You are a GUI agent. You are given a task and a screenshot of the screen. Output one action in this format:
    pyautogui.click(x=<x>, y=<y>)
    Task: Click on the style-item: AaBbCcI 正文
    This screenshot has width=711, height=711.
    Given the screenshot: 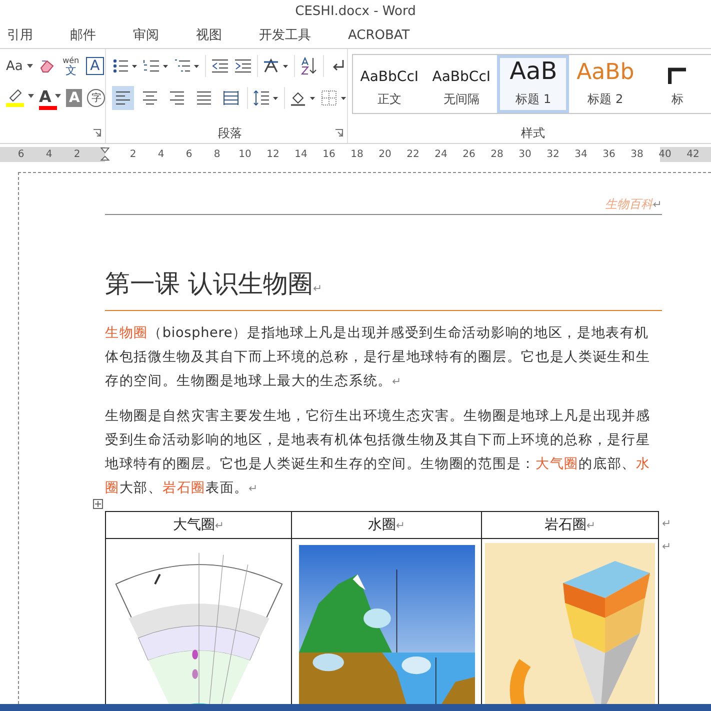 What is the action you would take?
    pyautogui.click(x=389, y=84)
    